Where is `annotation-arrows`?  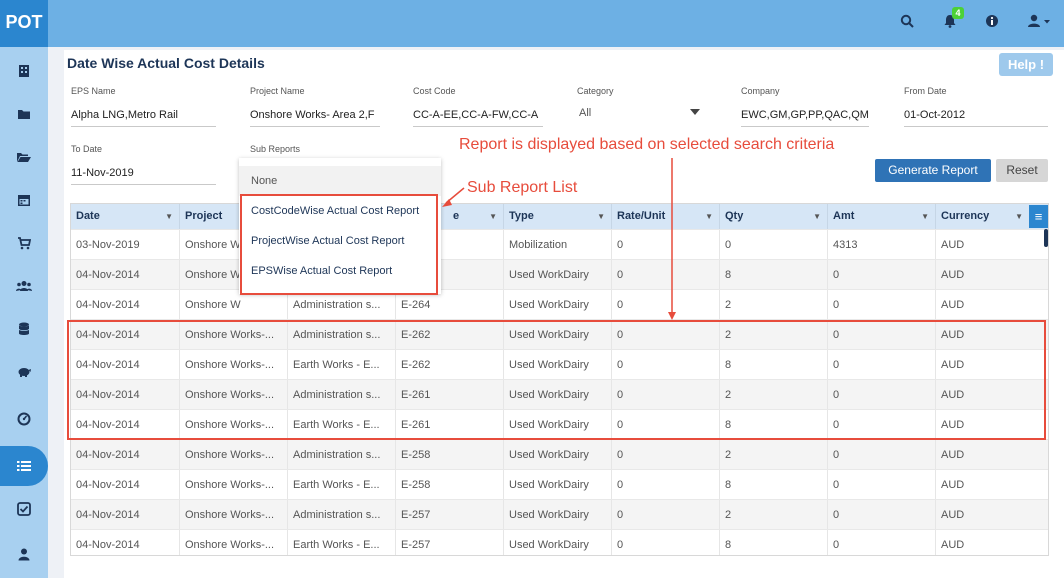
annotation-arrows is located at coordinates (559, 239).